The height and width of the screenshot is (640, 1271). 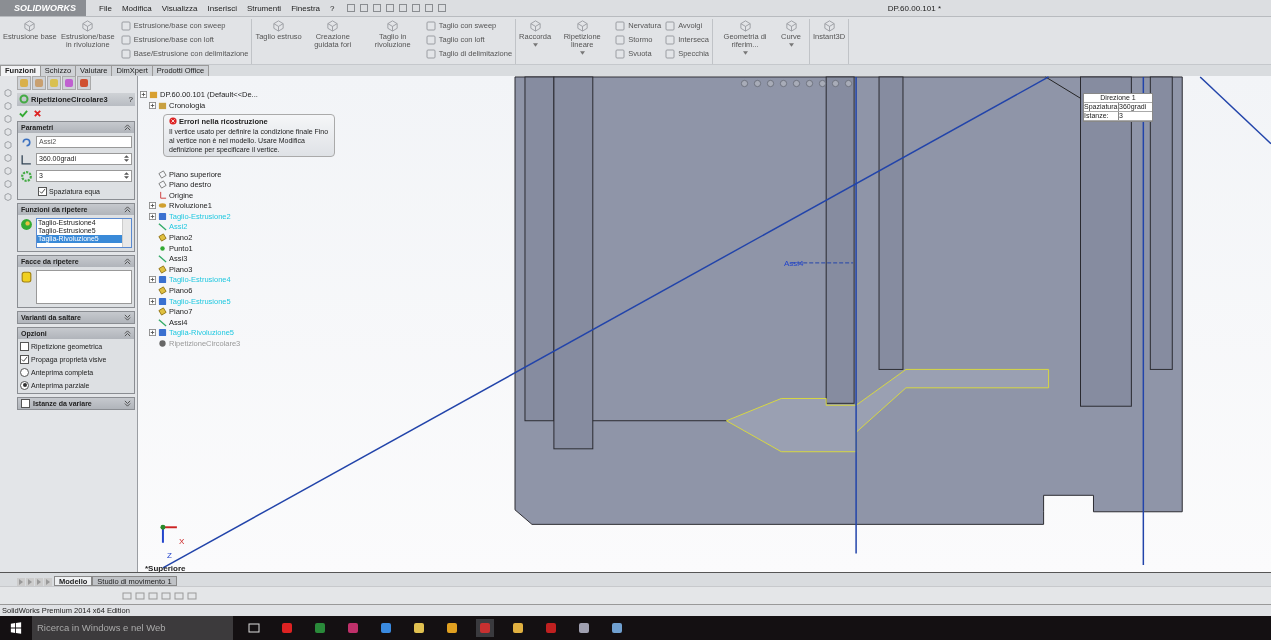 What do you see at coordinates (162, 248) in the screenshot?
I see `point-icon` at bounding box center [162, 248].